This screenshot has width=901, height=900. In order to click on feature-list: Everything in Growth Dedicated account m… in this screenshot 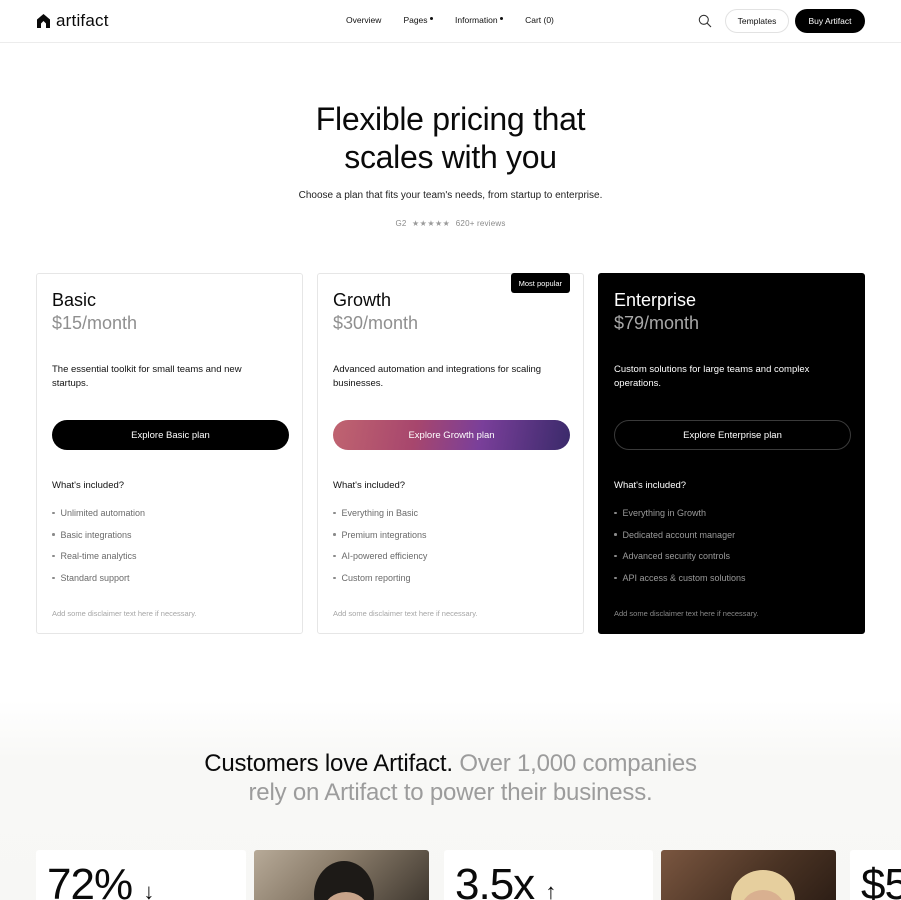, I will do `click(680, 545)`.